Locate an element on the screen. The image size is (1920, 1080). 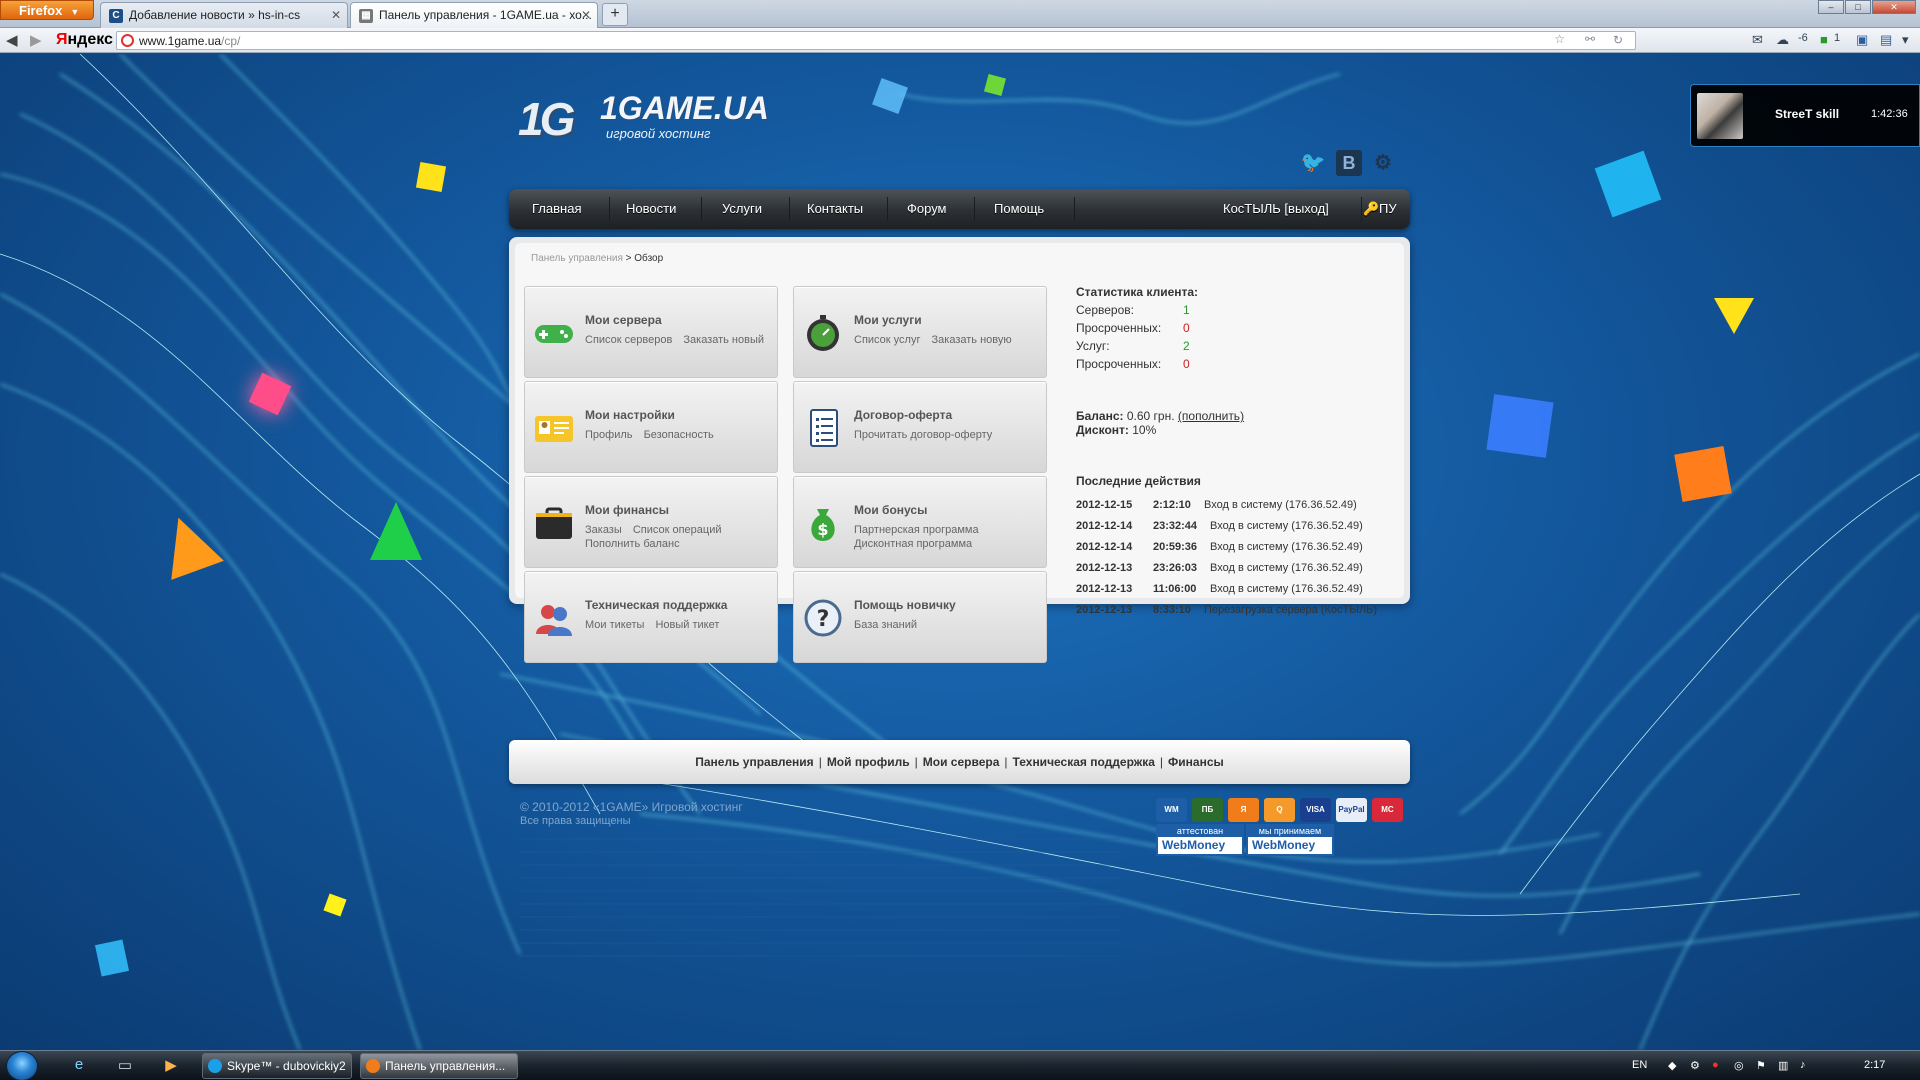
internet-explorer-icon: e is located at coordinates (79, 1066).